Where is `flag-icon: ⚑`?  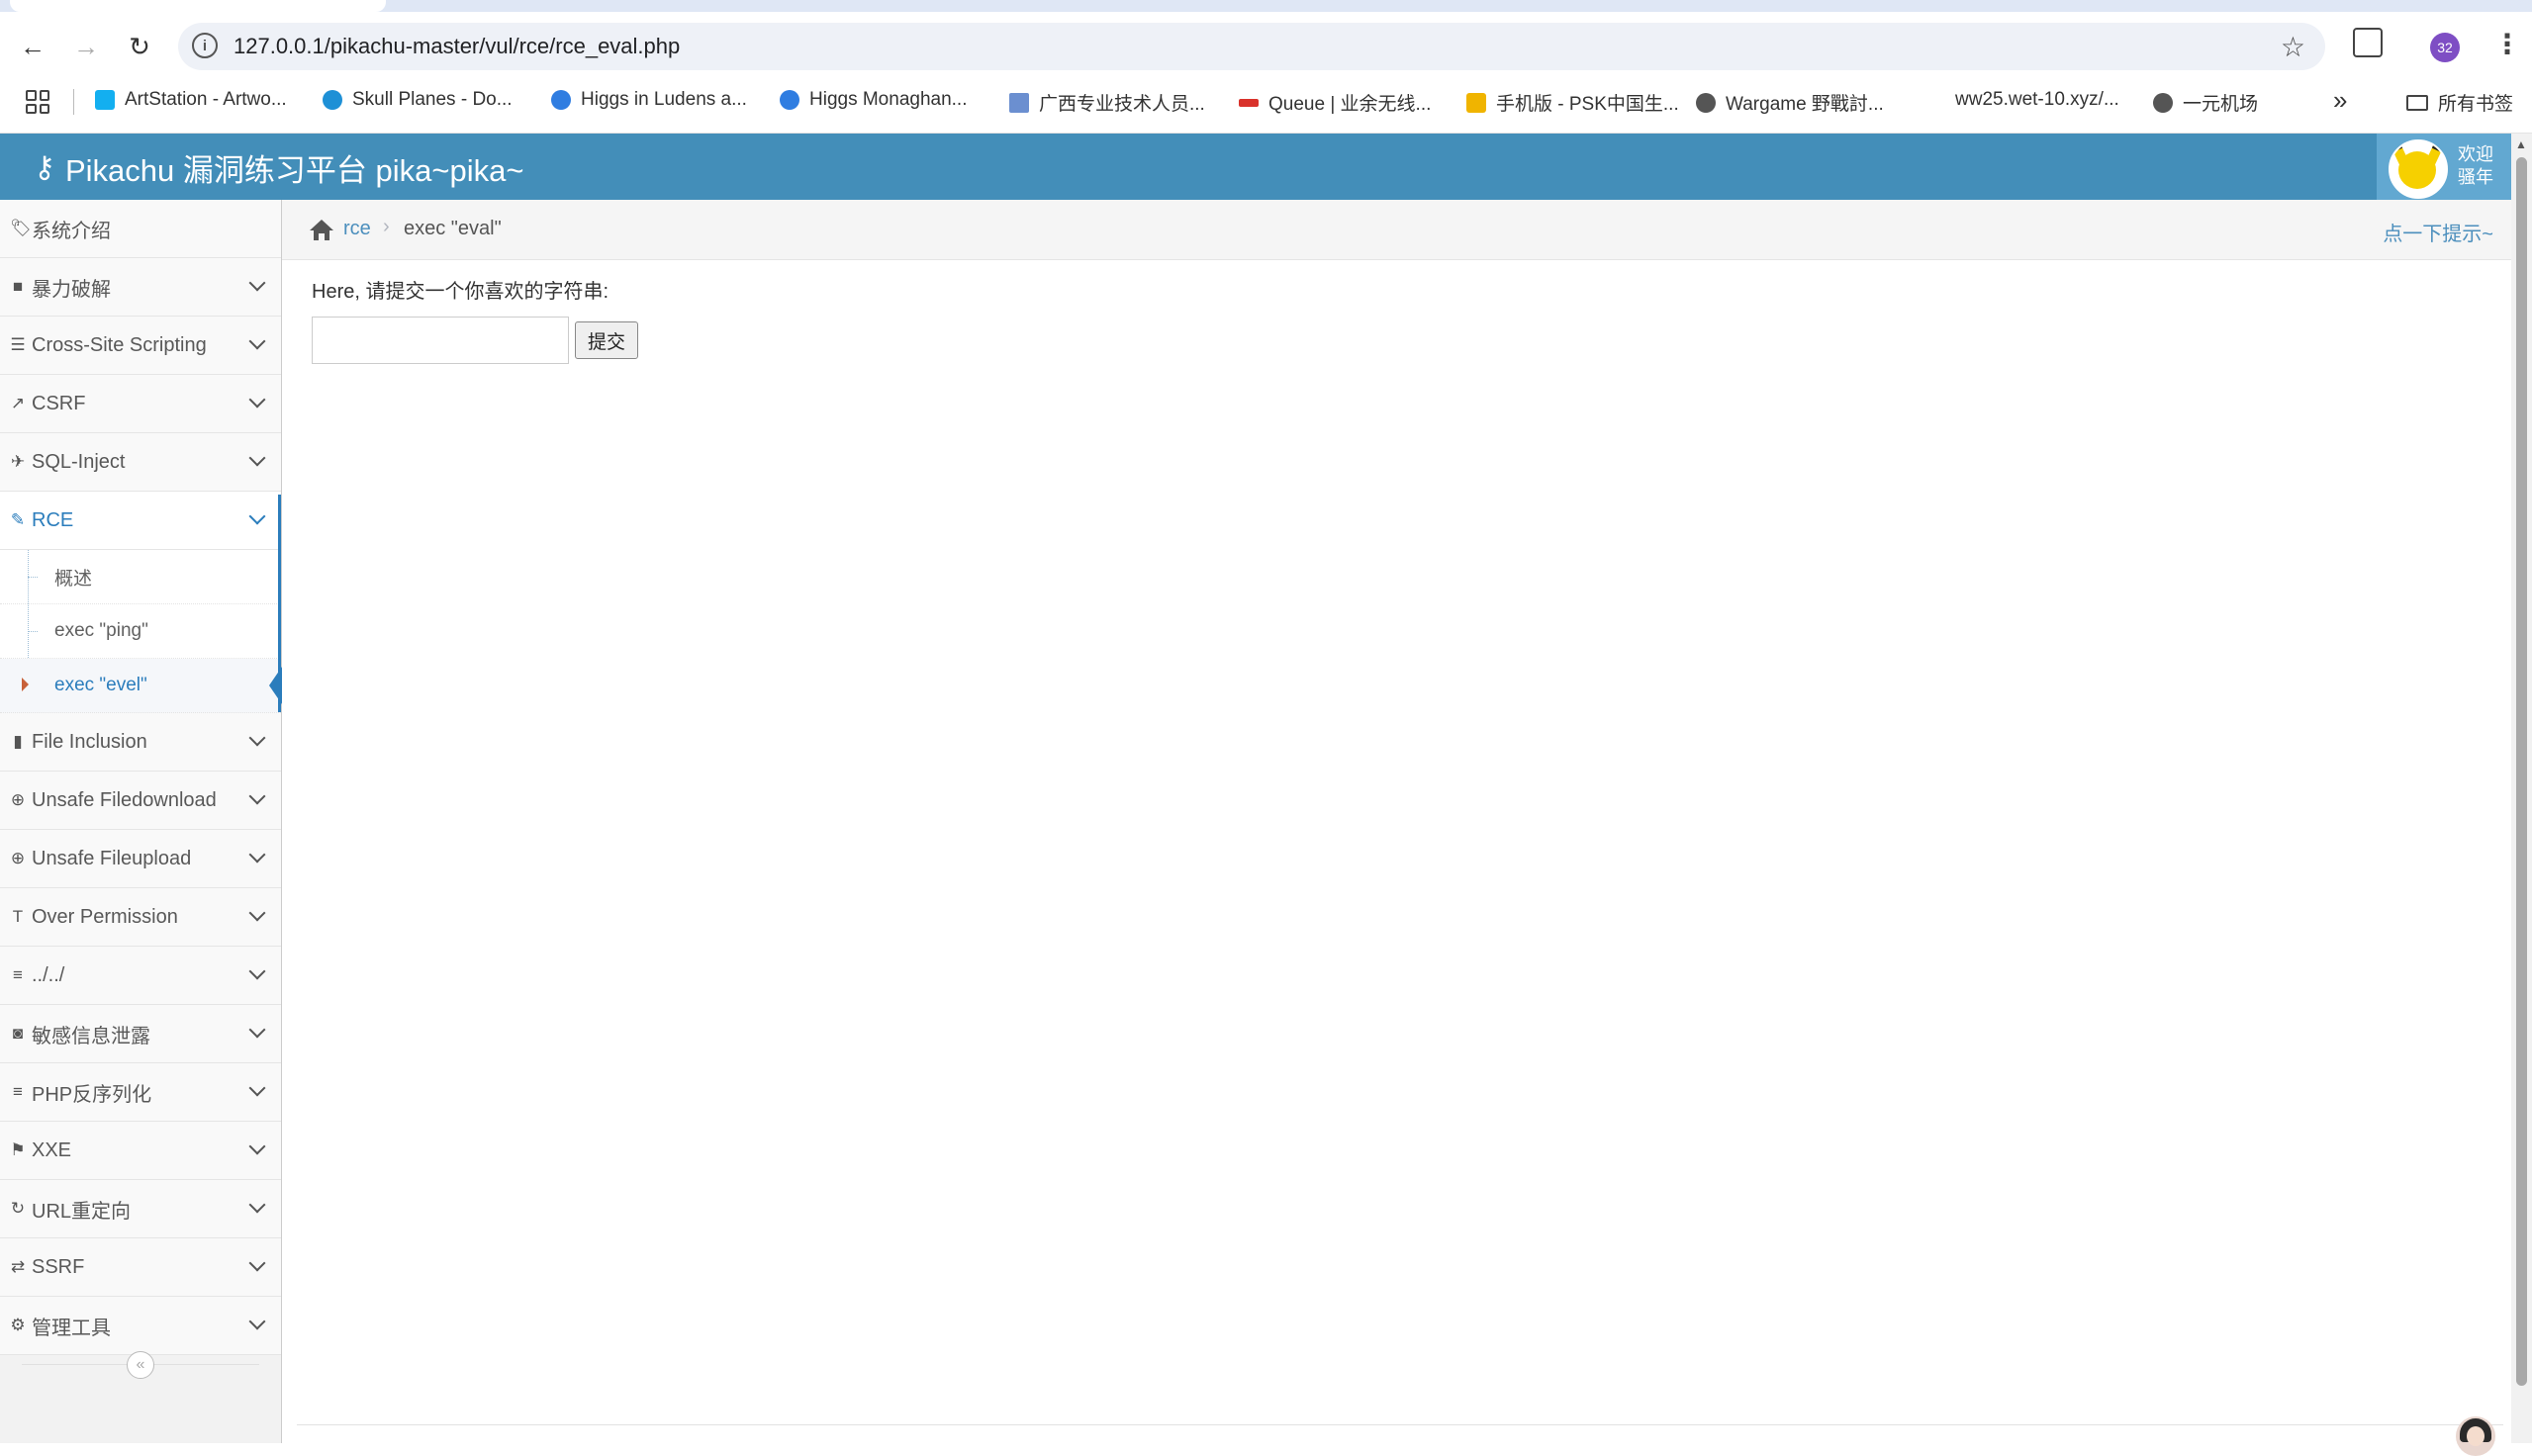
flag-icon: ⚑ is located at coordinates (18, 1149).